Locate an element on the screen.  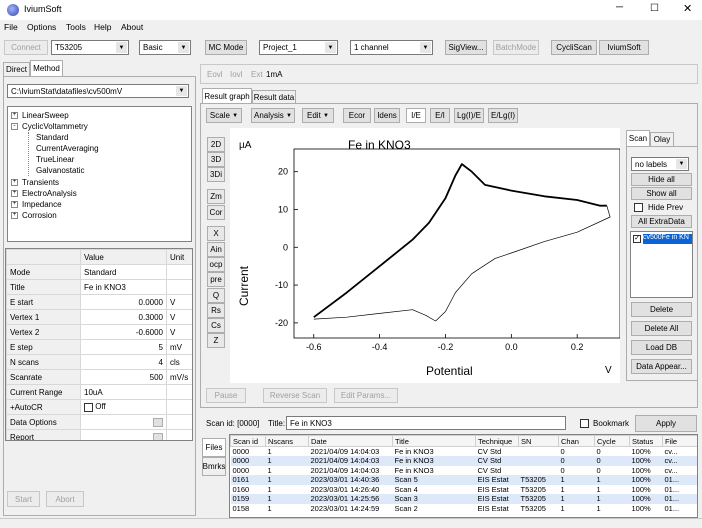
abort-button: Abort is located at coordinates (65, 499).